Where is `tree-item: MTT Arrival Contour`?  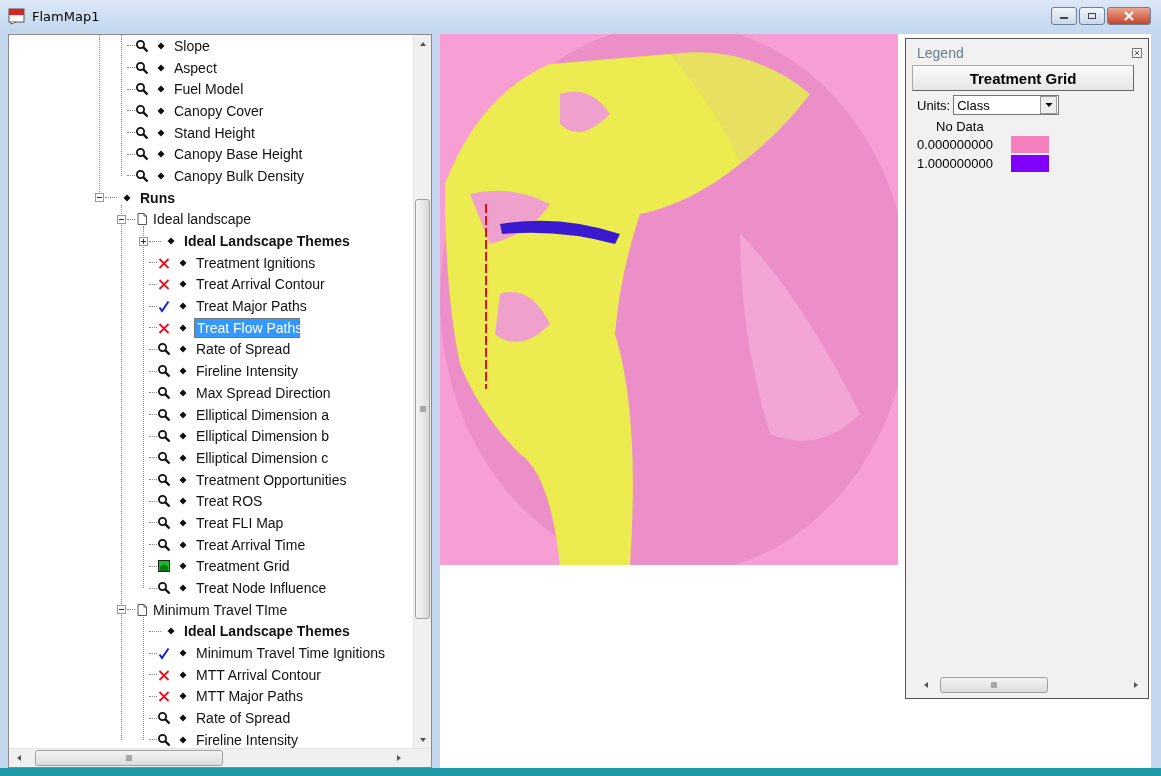
tree-item: MTT Arrival Contour is located at coordinates (258, 674).